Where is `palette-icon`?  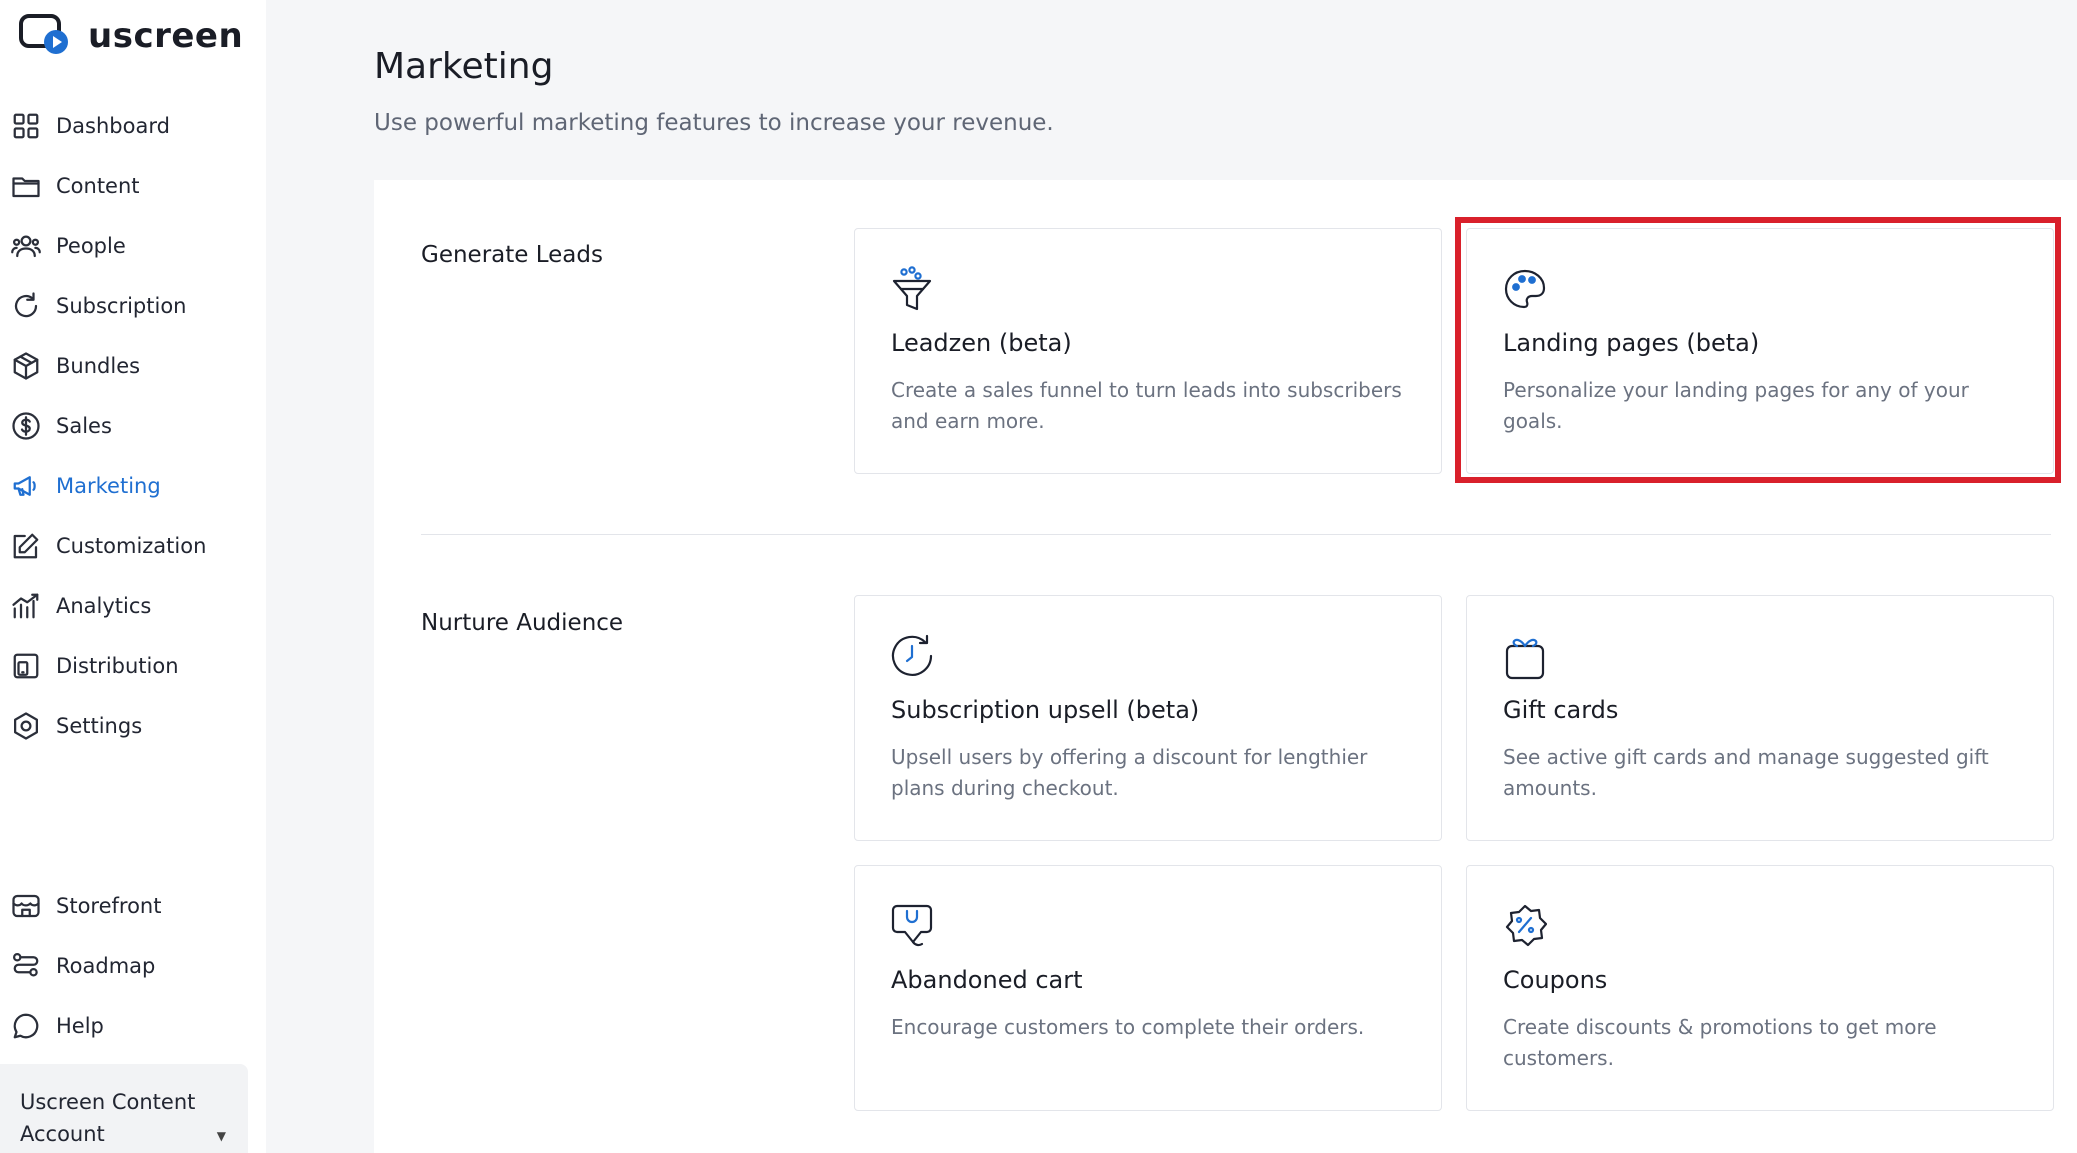 palette-icon is located at coordinates (1525, 289).